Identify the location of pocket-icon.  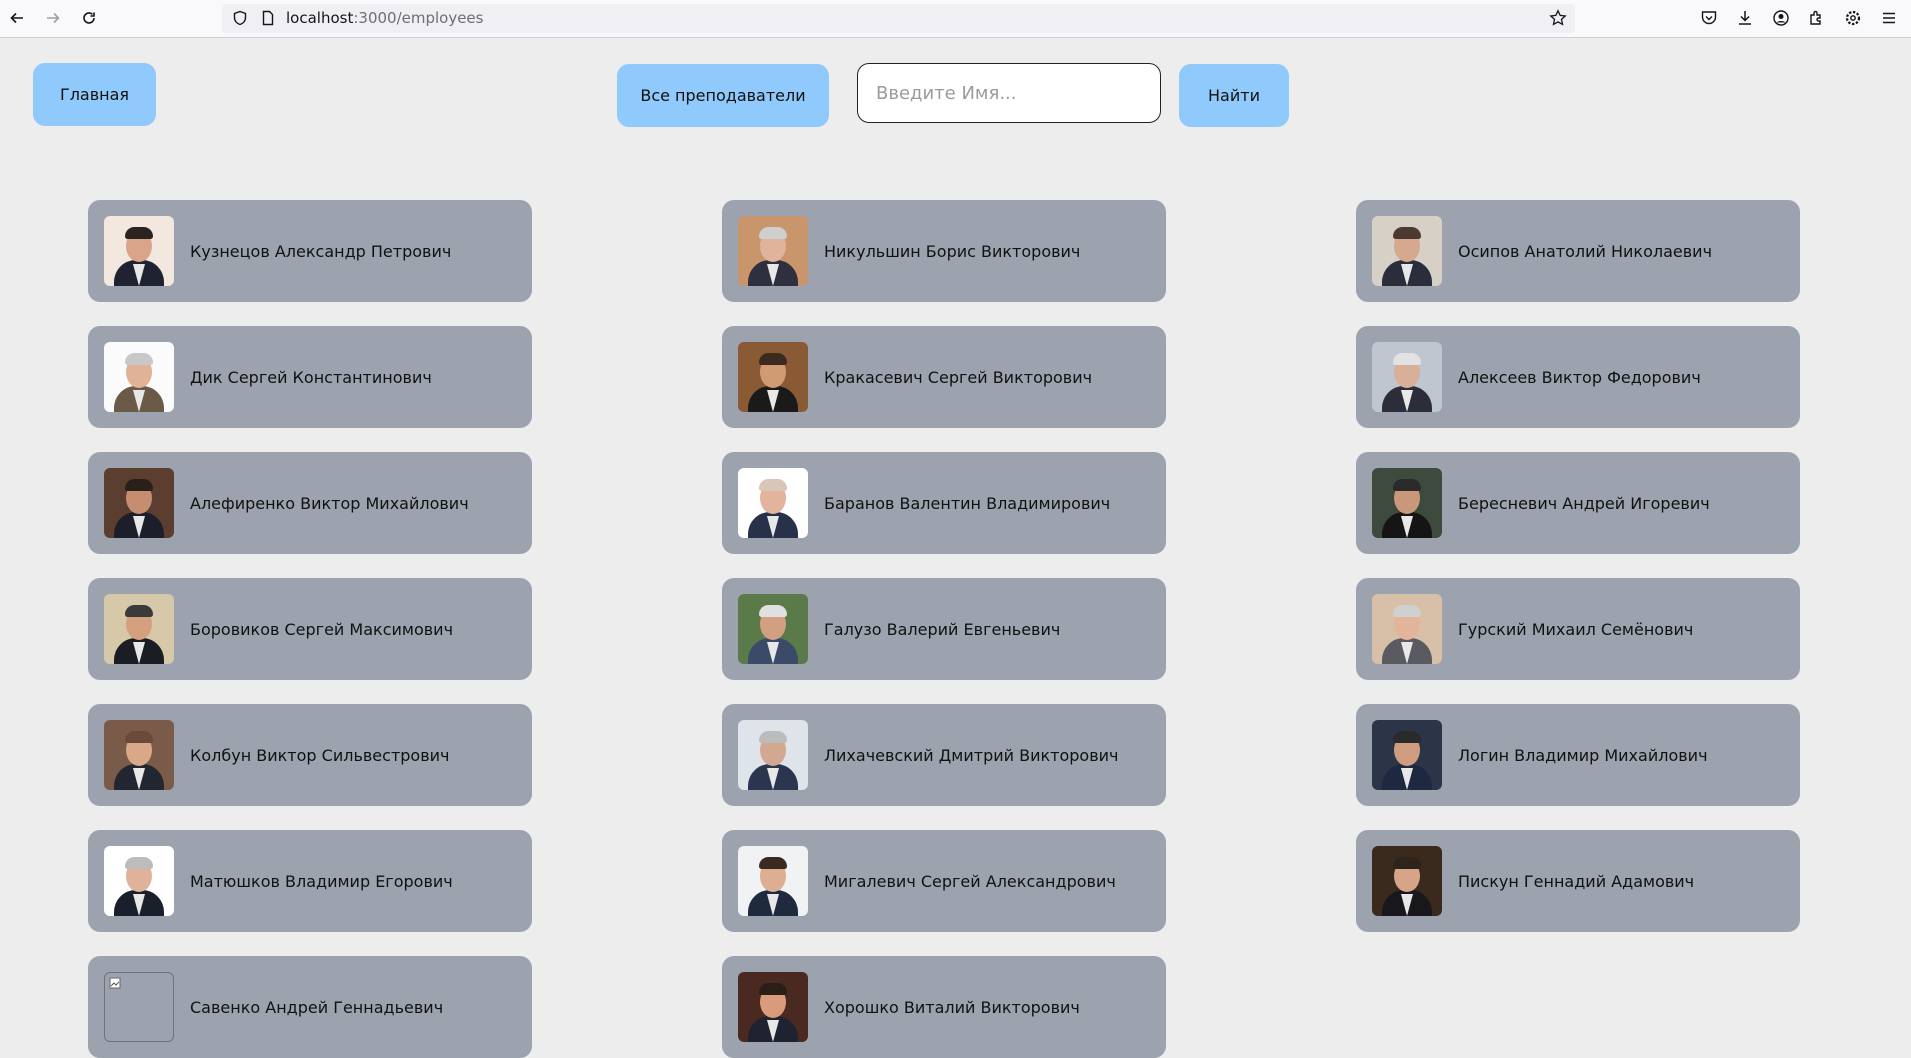
(1709, 18).